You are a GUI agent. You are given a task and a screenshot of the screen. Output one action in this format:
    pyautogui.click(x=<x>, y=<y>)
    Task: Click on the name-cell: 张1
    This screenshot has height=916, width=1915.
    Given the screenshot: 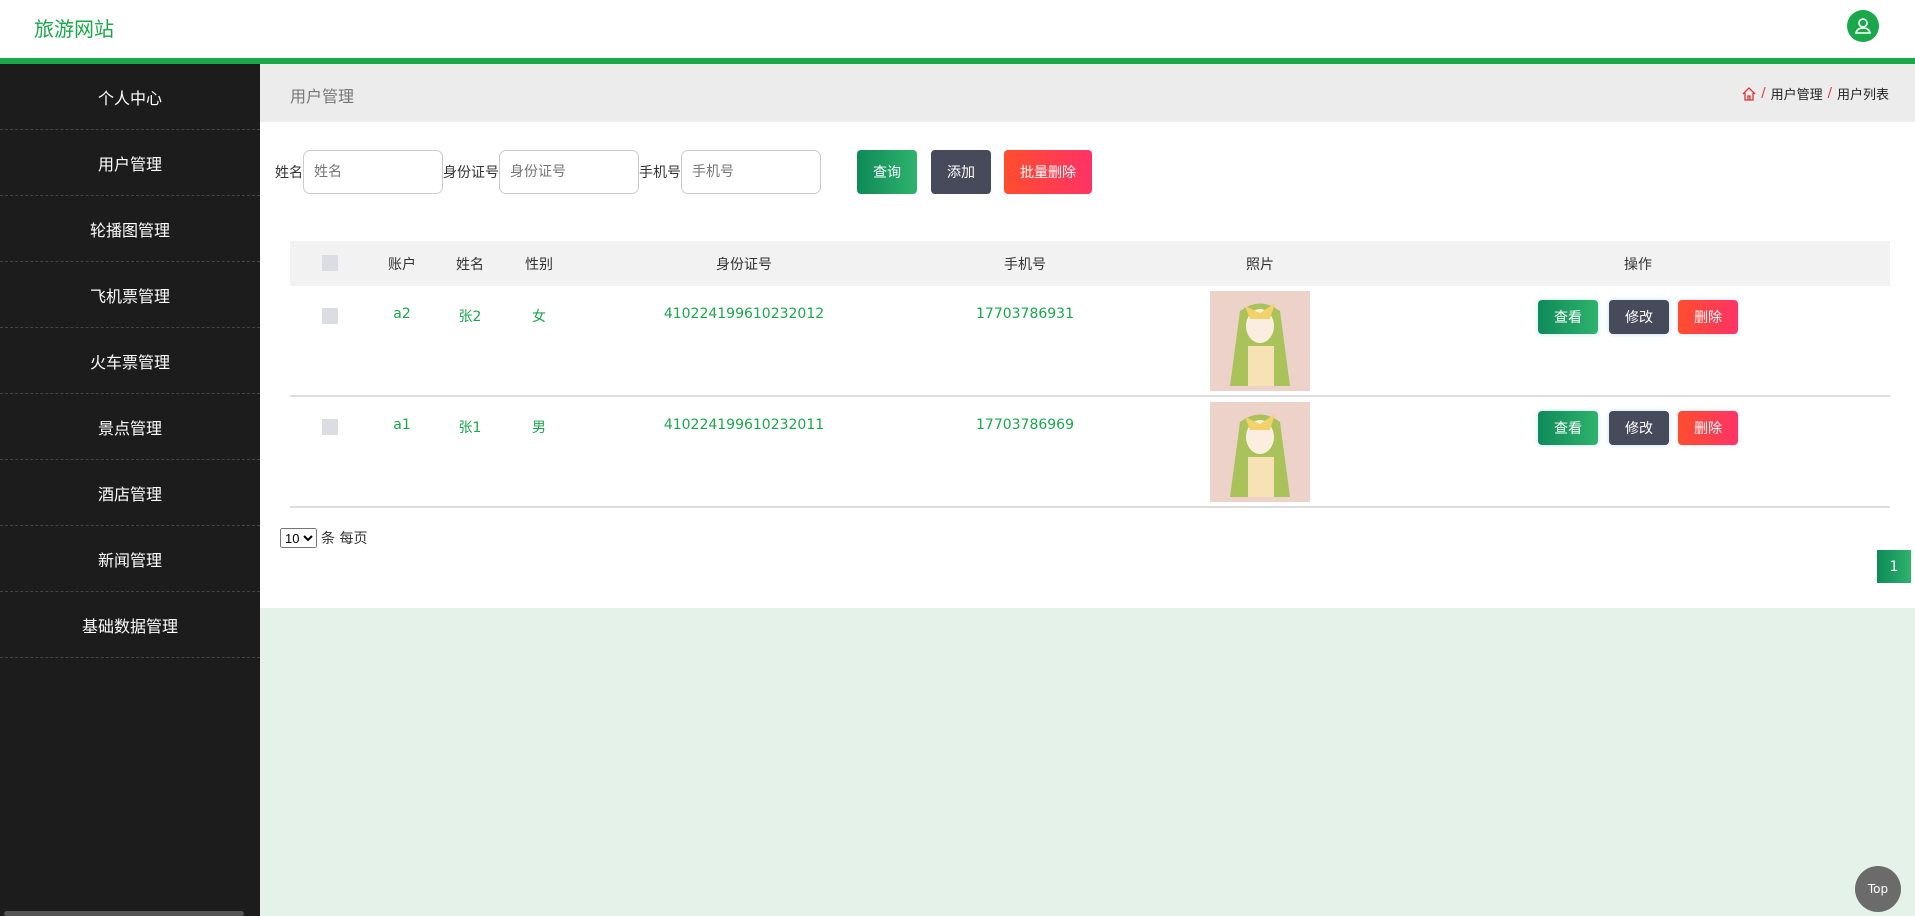 What is the action you would take?
    pyautogui.click(x=470, y=428)
    